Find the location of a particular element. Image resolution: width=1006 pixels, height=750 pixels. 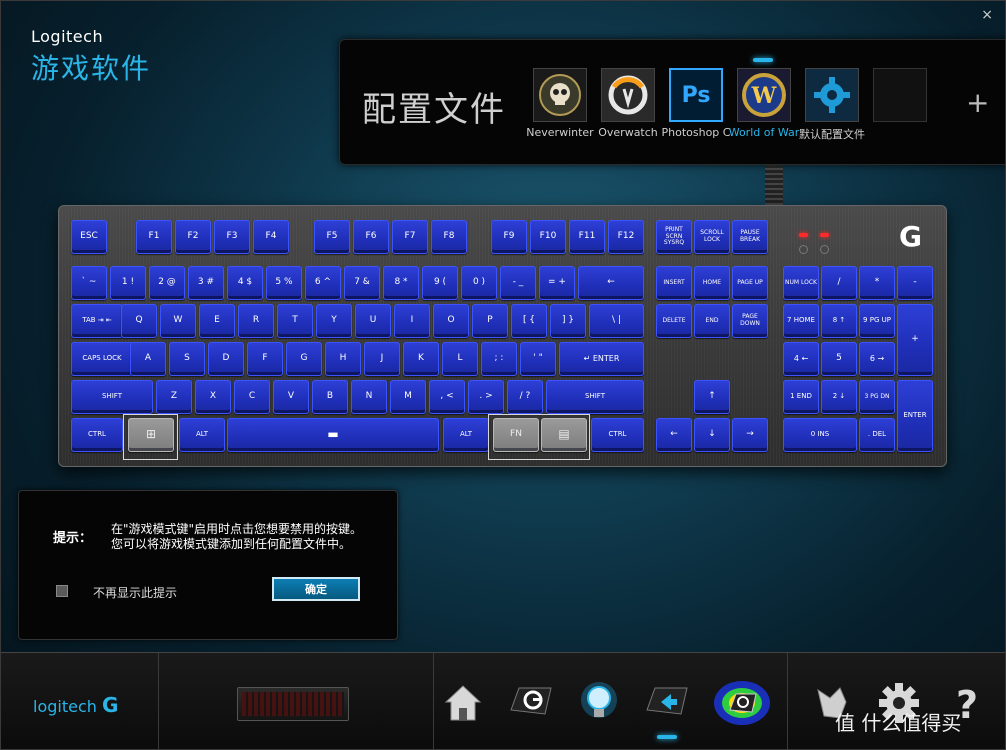

key-space: ▬ is located at coordinates (333, 435).